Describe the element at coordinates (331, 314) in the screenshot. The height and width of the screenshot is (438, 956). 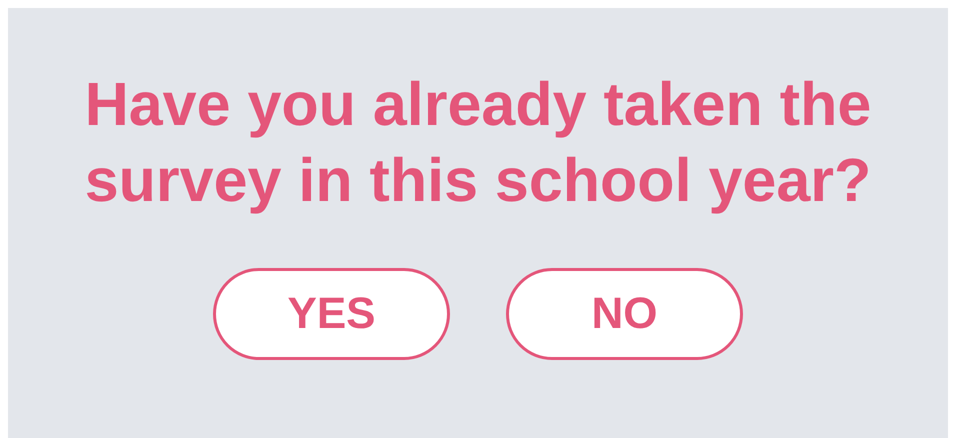
I see `answer-button: YES` at that location.